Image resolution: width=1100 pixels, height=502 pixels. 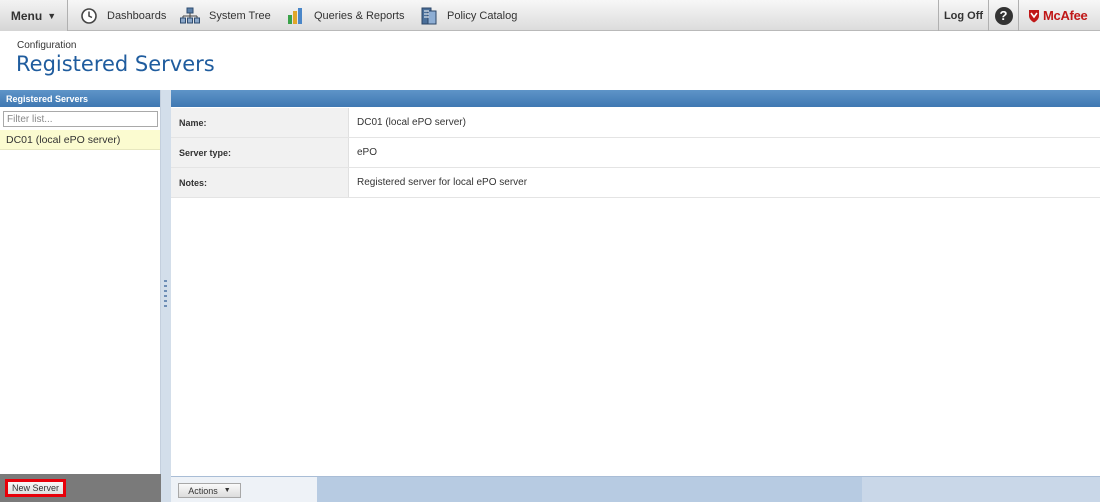 I want to click on nav-system-tree-label: System Tree, so click(x=240, y=15).